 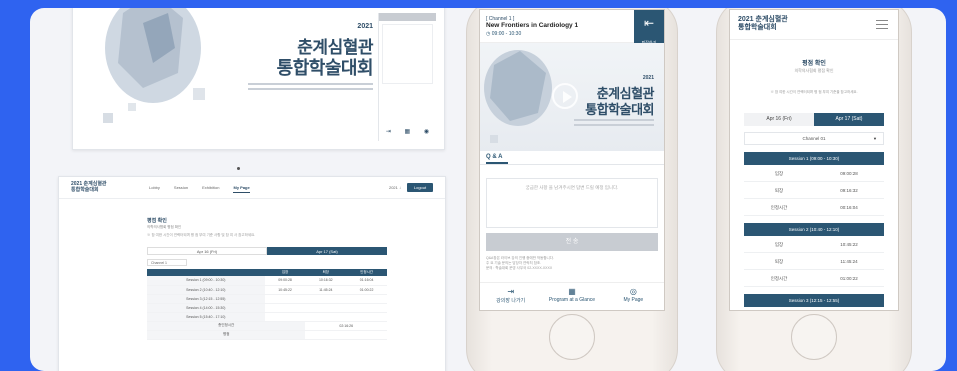 I want to click on row-label: 인정시간, so click(x=779, y=207).